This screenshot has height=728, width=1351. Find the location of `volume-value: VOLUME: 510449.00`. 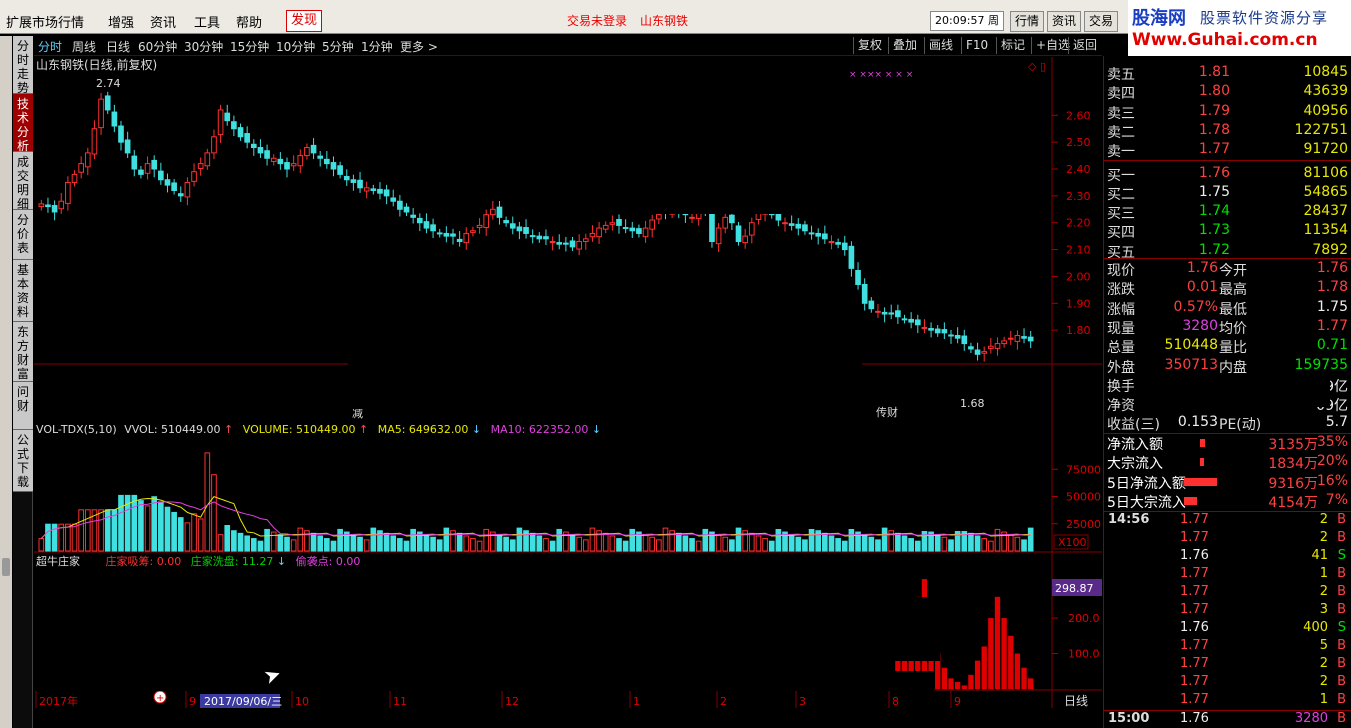

volume-value: VOLUME: 510449.00 is located at coordinates (299, 429).